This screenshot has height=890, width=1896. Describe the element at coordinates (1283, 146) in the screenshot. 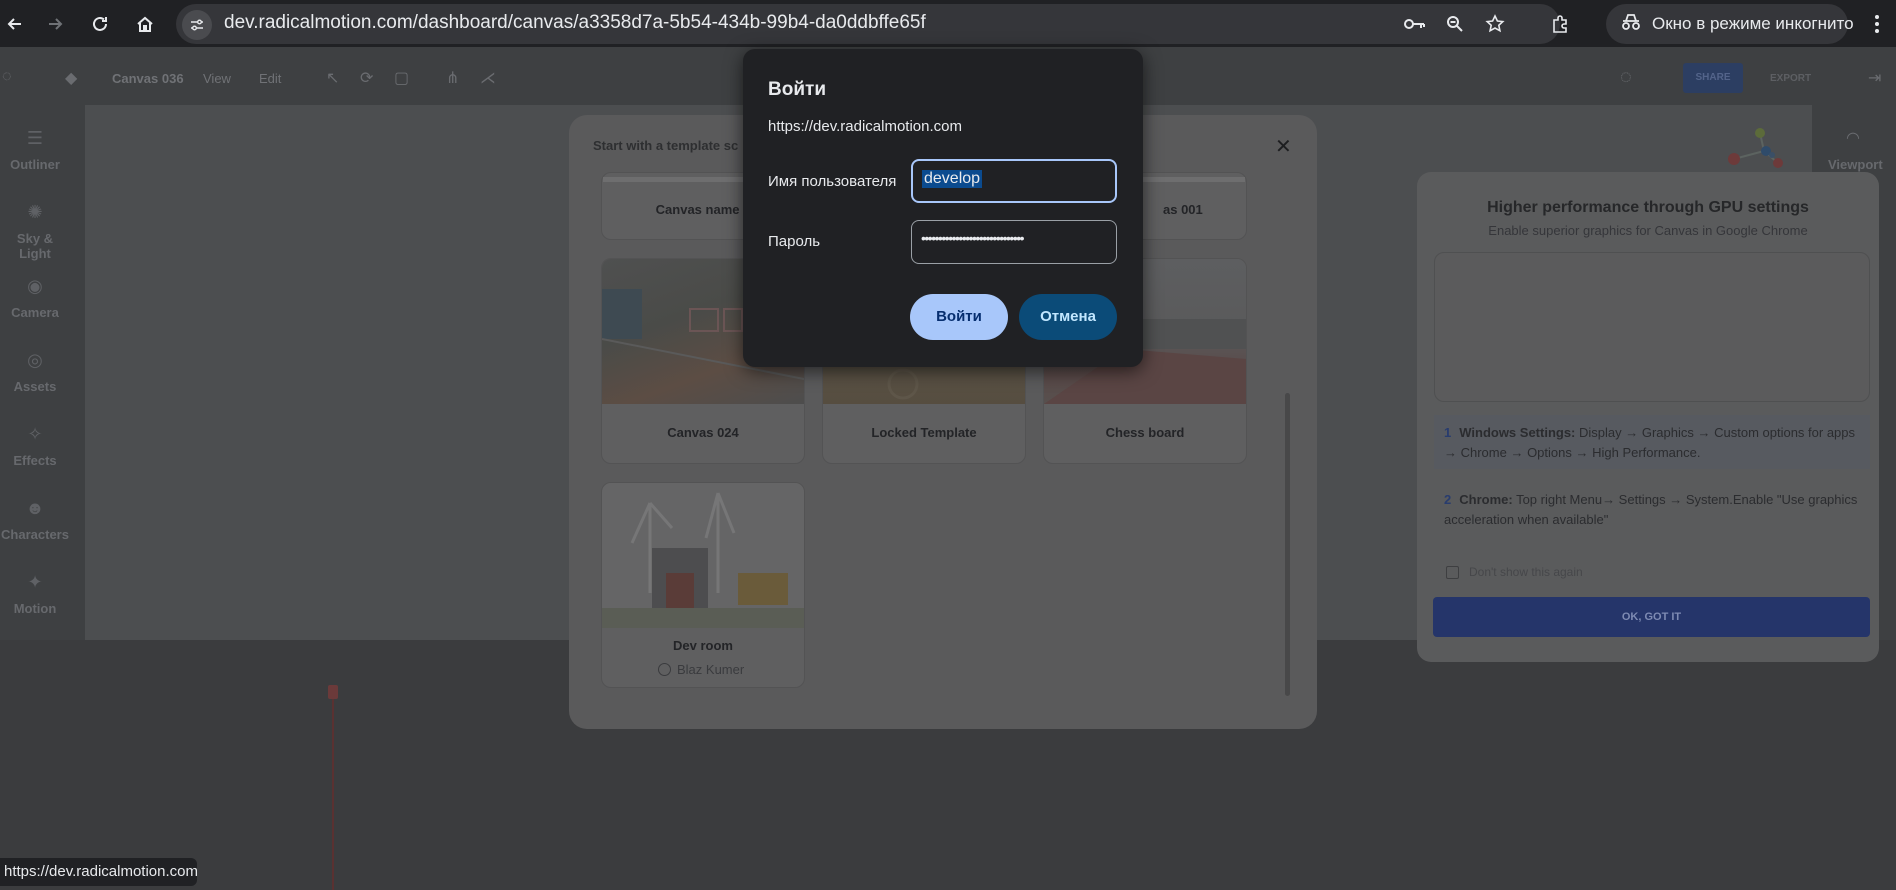

I see `close-icon: ✕` at that location.